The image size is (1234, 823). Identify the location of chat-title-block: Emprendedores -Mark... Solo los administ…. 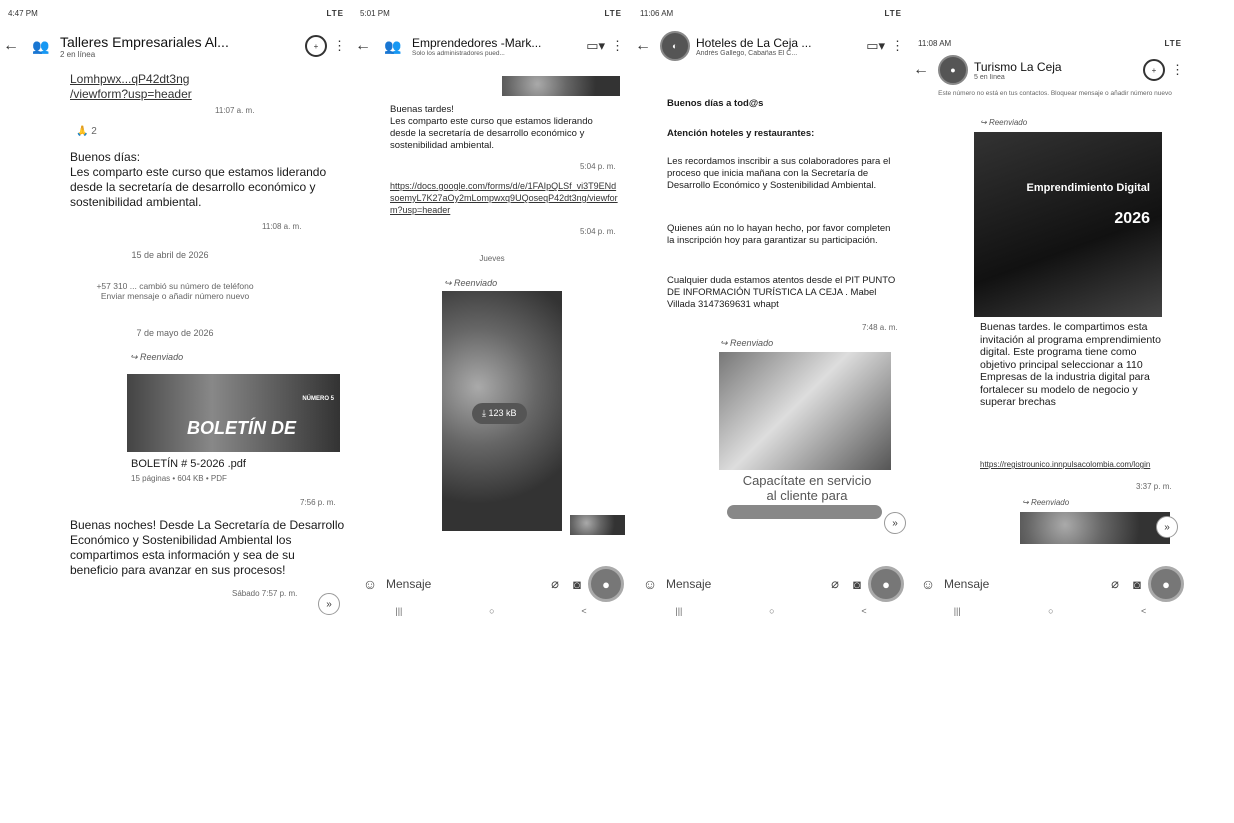
(499, 46).